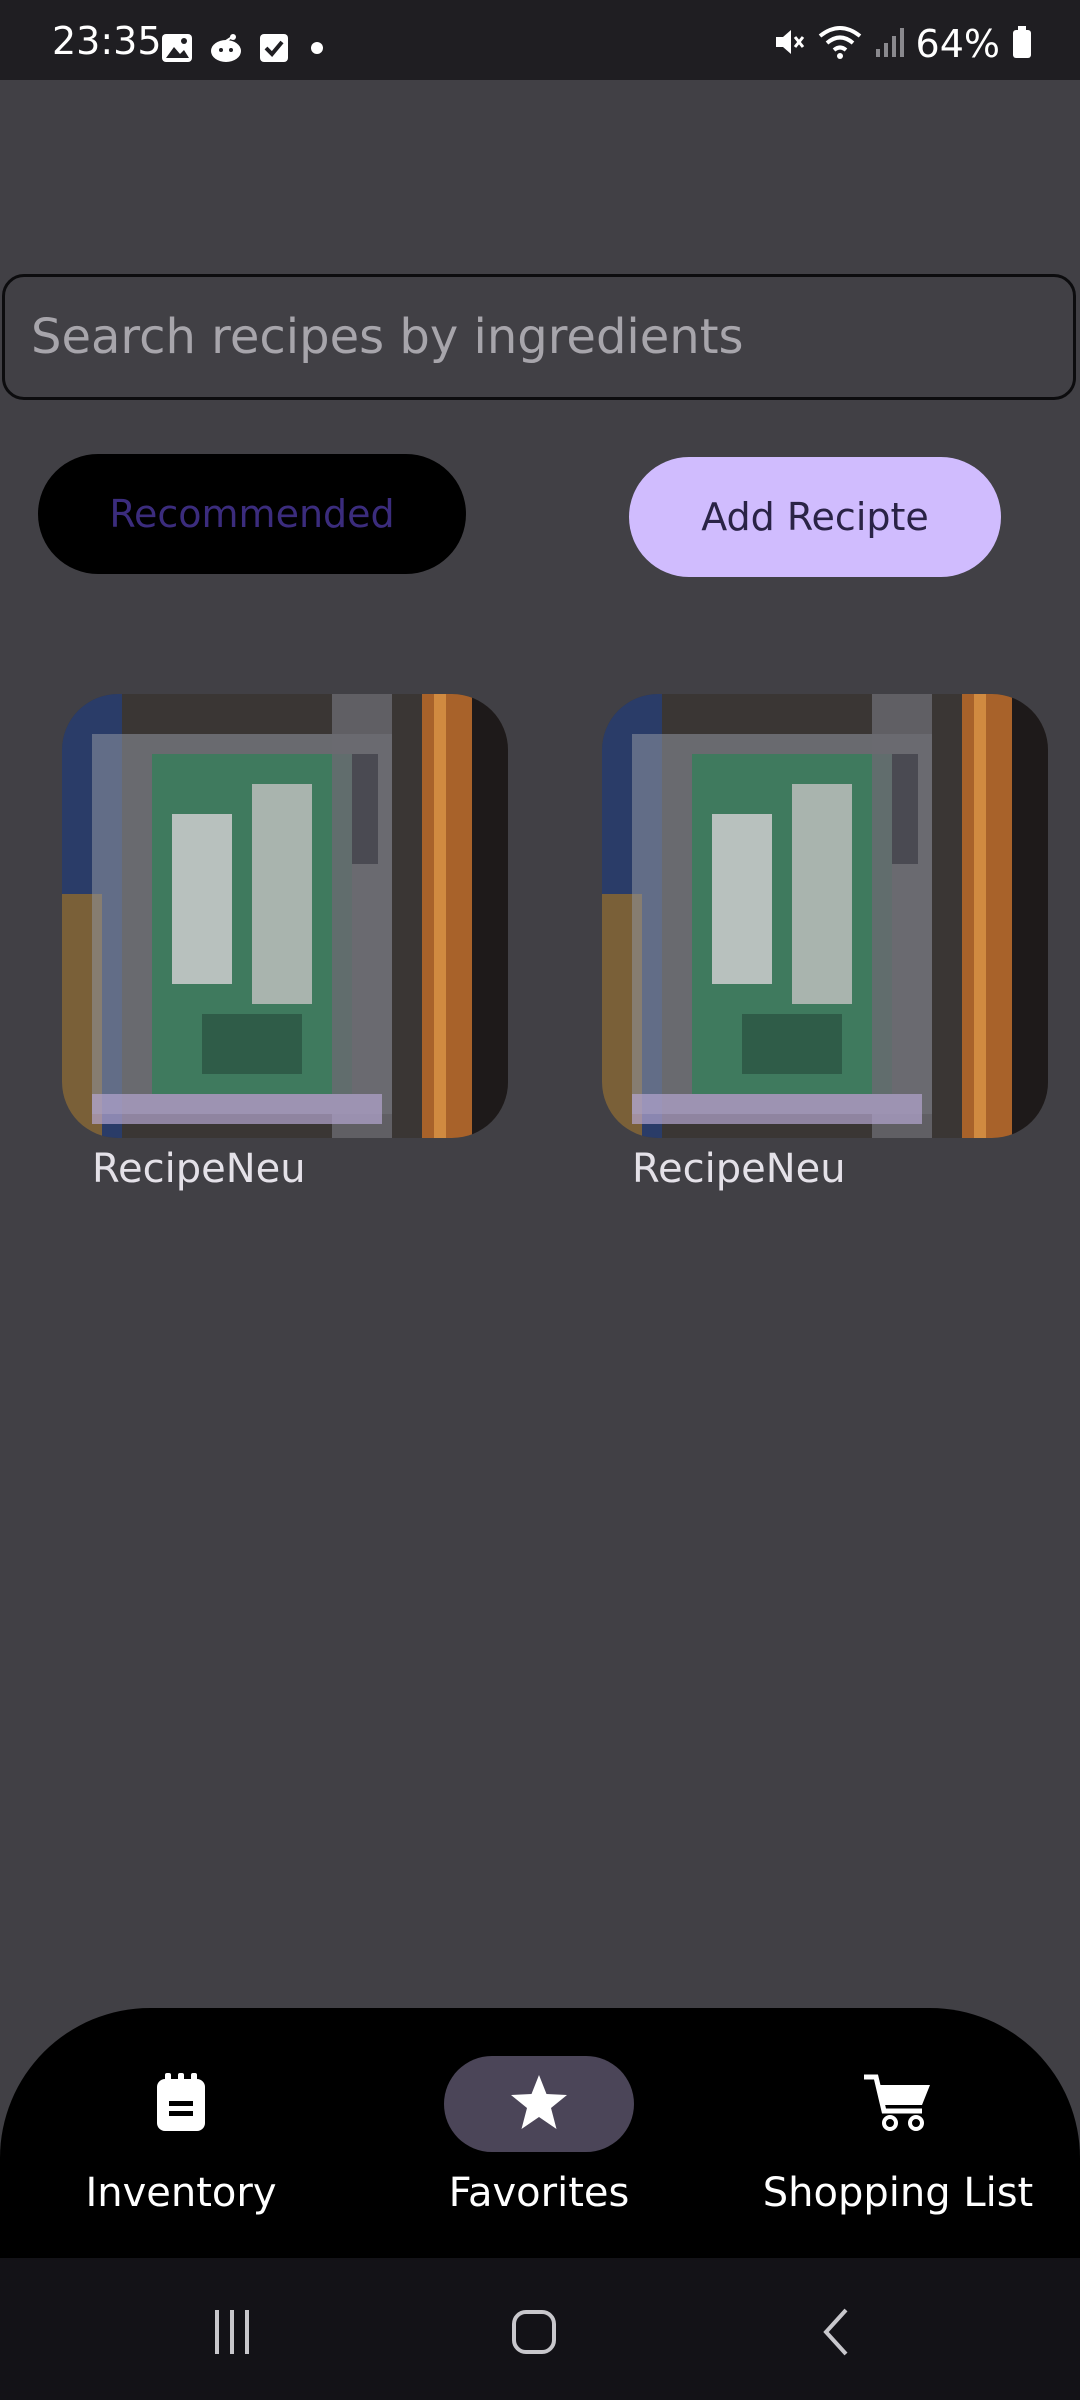 This screenshot has width=1080, height=2400. I want to click on recommended-button: Recommended, so click(252, 514).